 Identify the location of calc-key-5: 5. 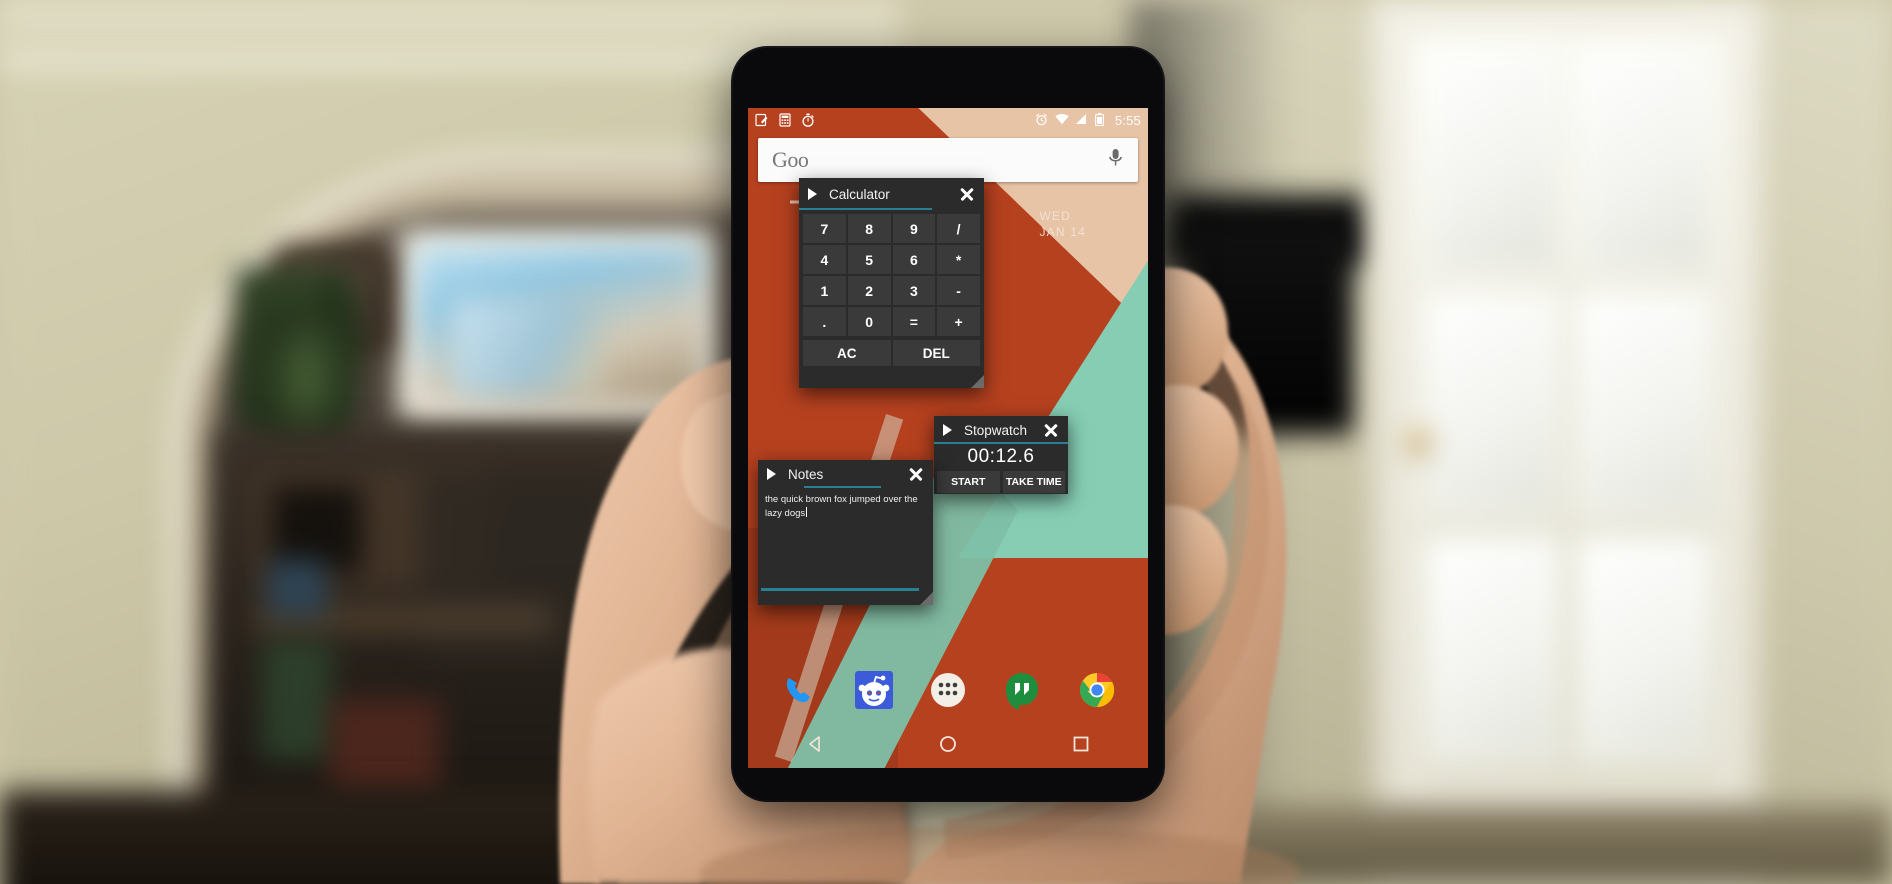
(869, 259).